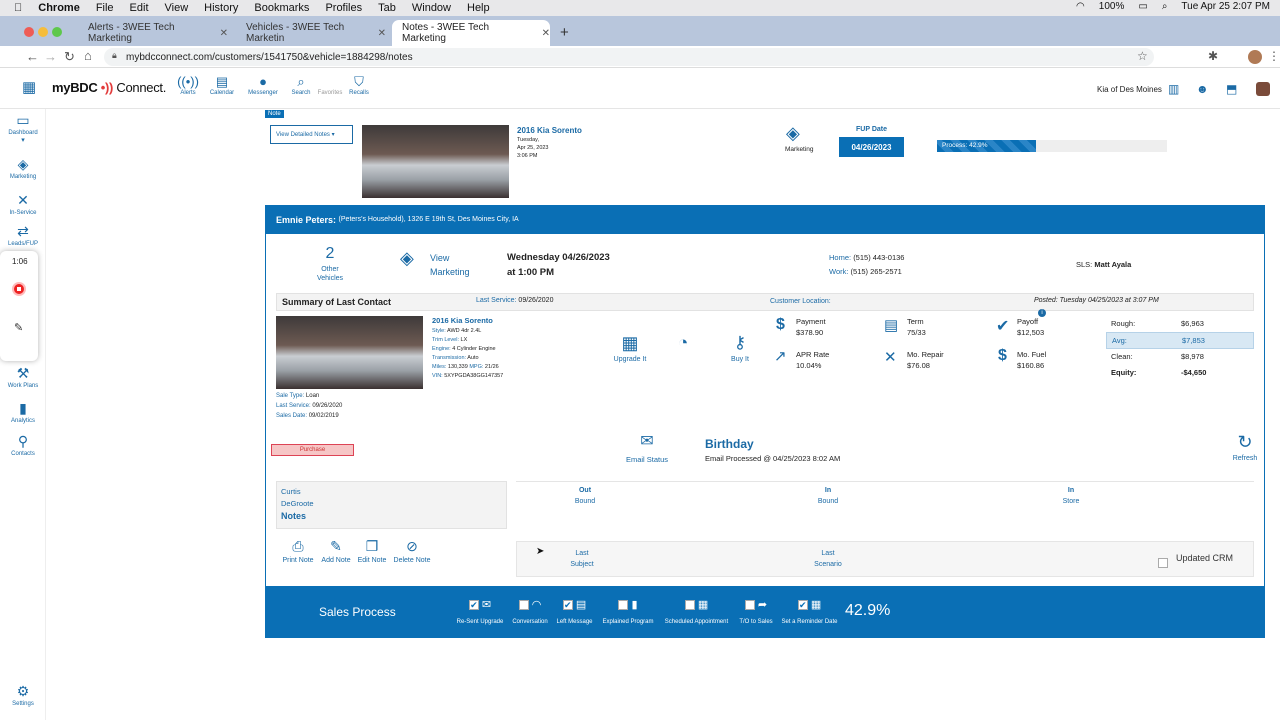 The height and width of the screenshot is (720, 1280). What do you see at coordinates (298, 551) in the screenshot?
I see `print-note-button: ⎙ Print Note` at bounding box center [298, 551].